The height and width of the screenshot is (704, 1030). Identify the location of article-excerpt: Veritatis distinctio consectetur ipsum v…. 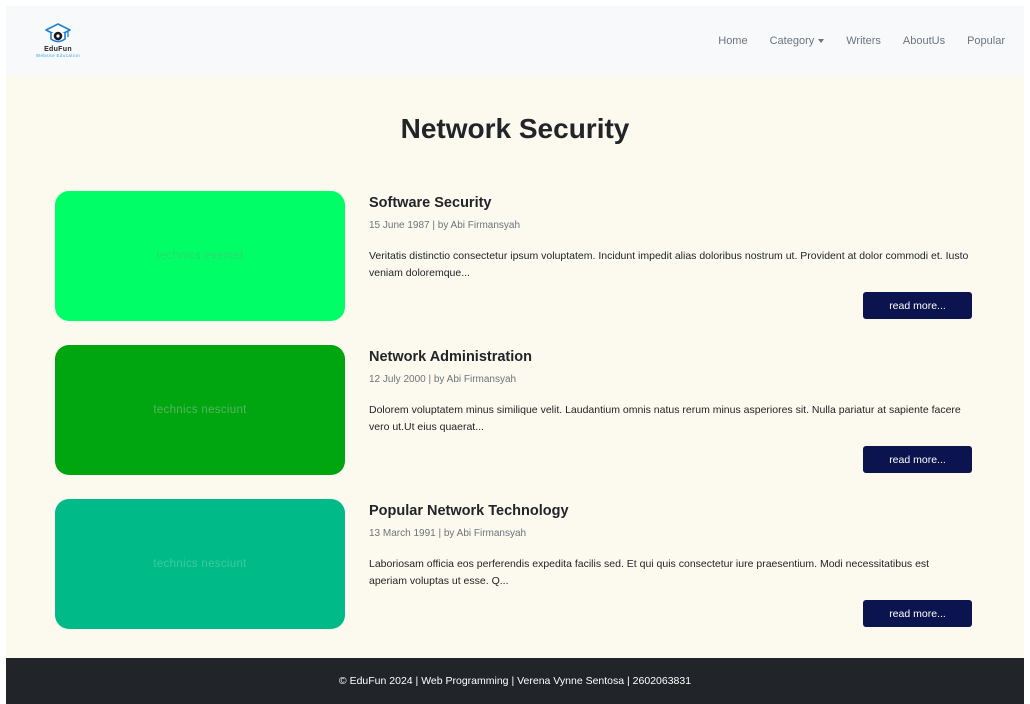
(669, 264).